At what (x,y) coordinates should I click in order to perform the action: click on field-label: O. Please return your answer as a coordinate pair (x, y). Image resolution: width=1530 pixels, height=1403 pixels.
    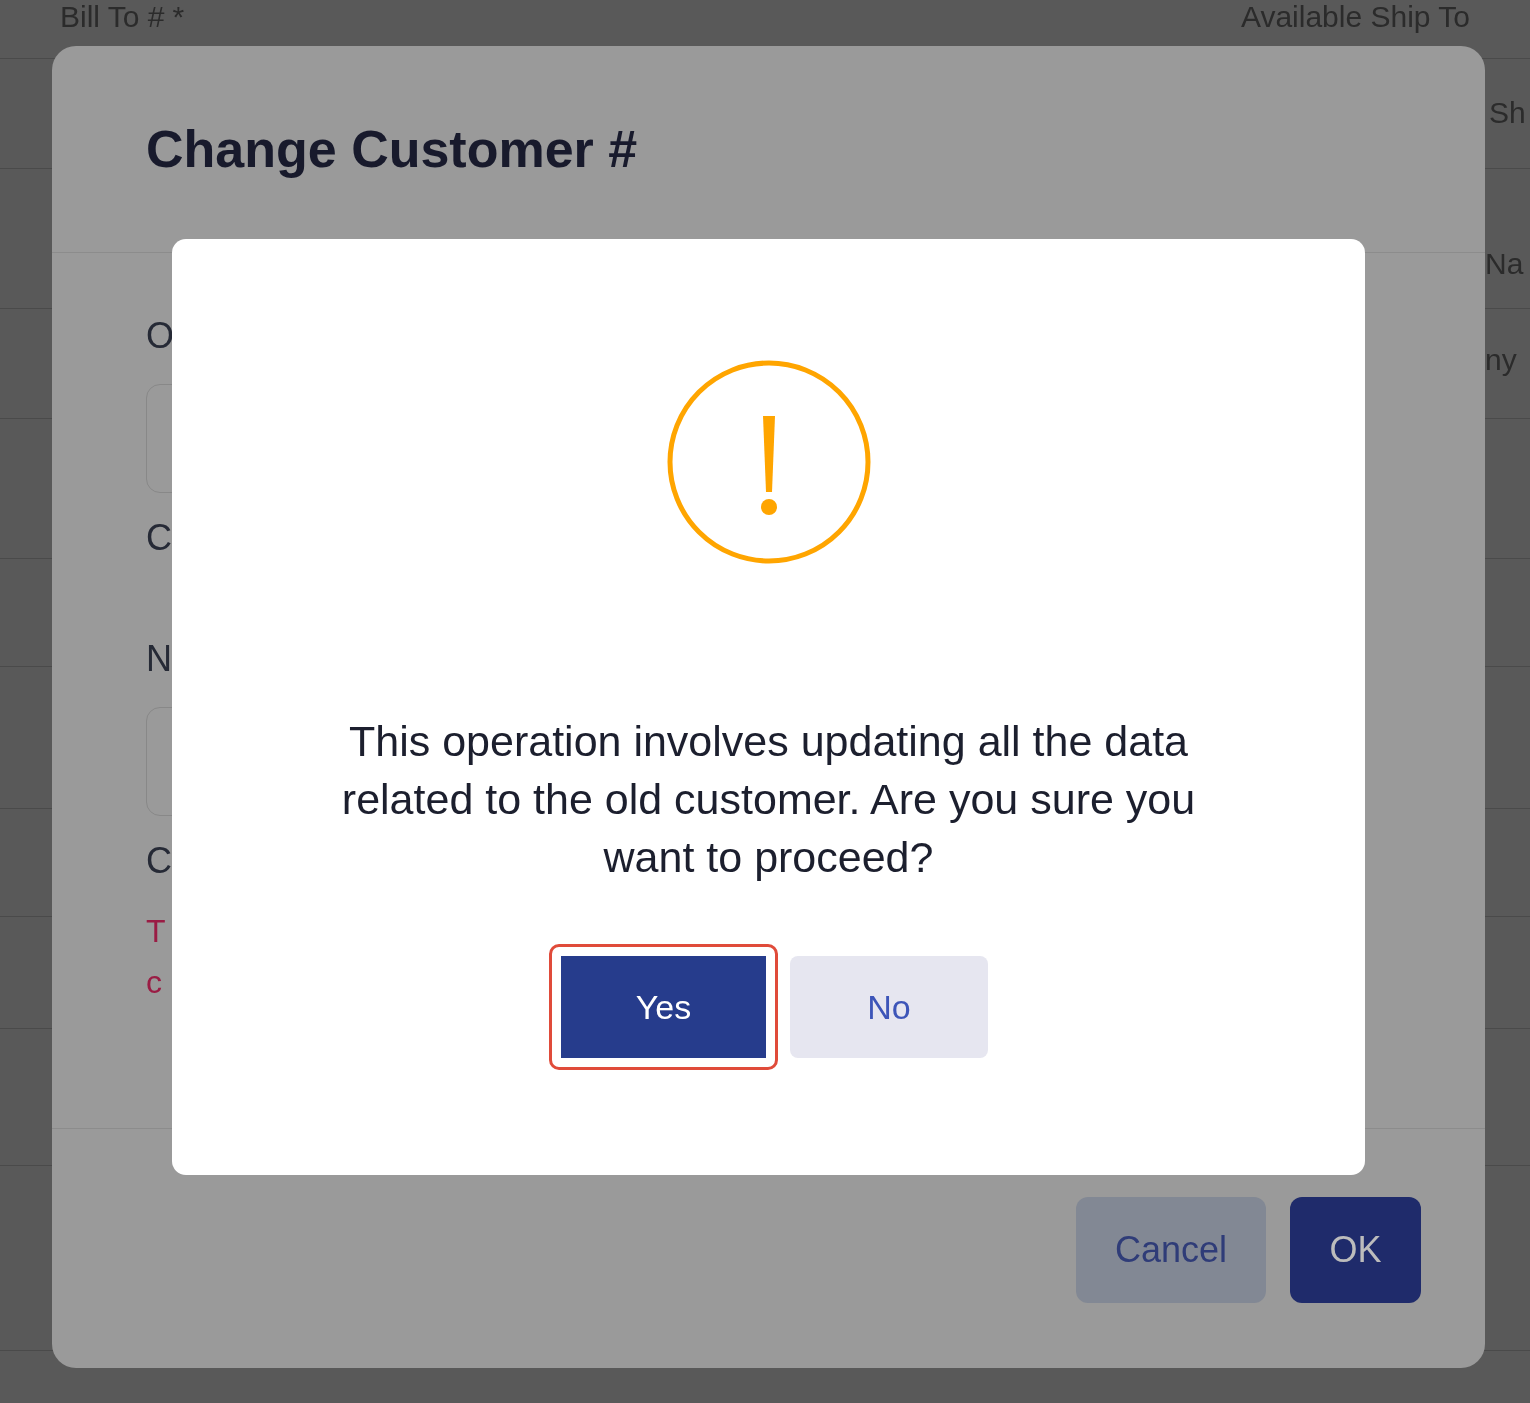
    Looking at the image, I should click on (160, 336).